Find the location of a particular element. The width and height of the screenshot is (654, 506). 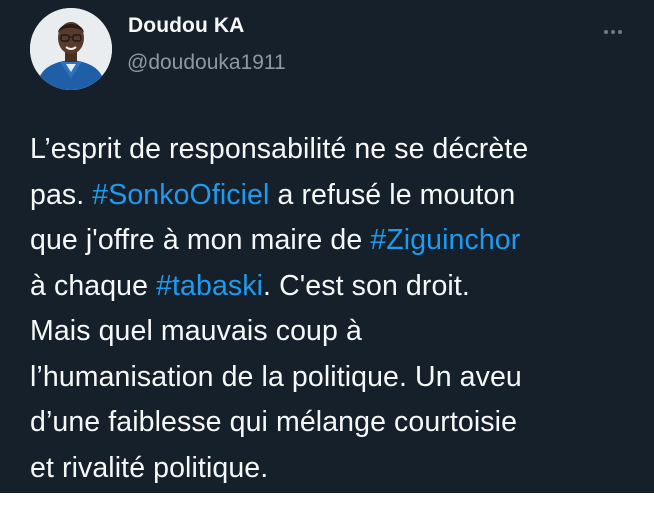

tweet-text-segment: pas. is located at coordinates (61, 194).